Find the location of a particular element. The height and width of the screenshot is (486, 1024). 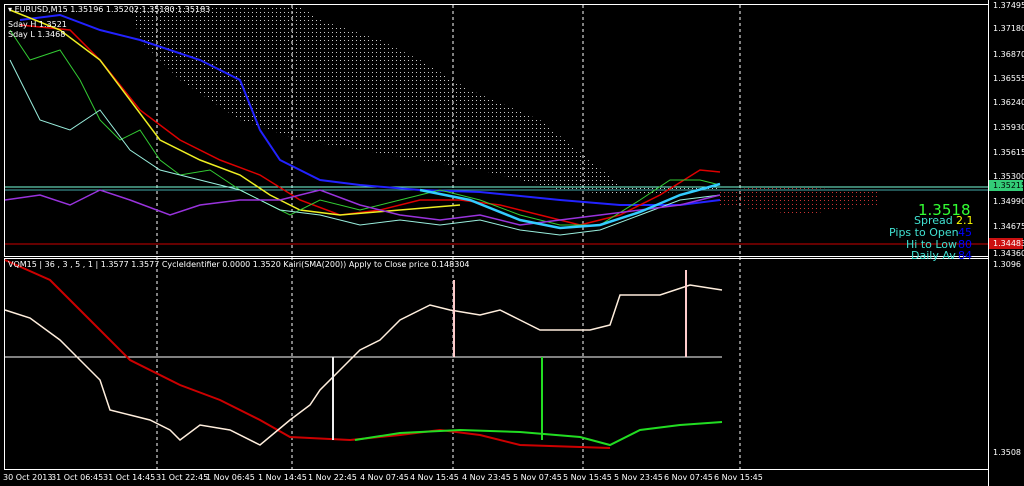

time-tick: 4 Nov 15:45 is located at coordinates (434, 477).